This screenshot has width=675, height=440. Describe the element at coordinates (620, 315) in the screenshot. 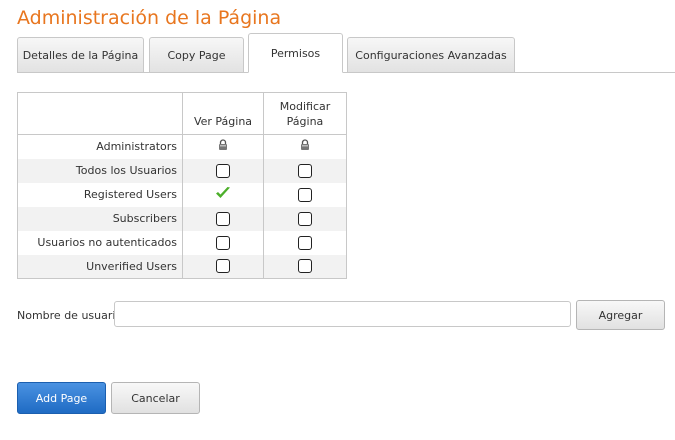

I see `add-user-button: Agregar` at that location.